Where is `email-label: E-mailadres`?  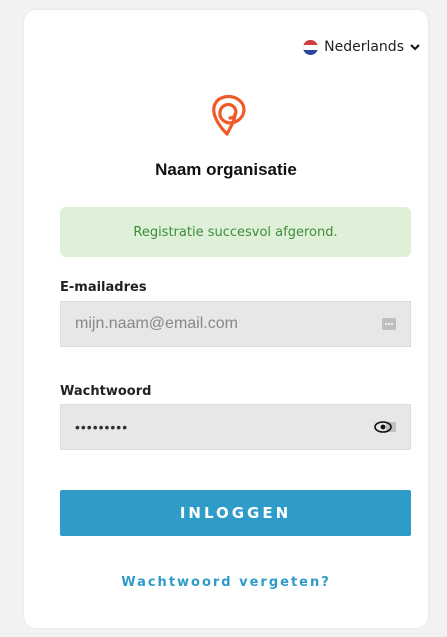
email-label: E-mailadres is located at coordinates (103, 287).